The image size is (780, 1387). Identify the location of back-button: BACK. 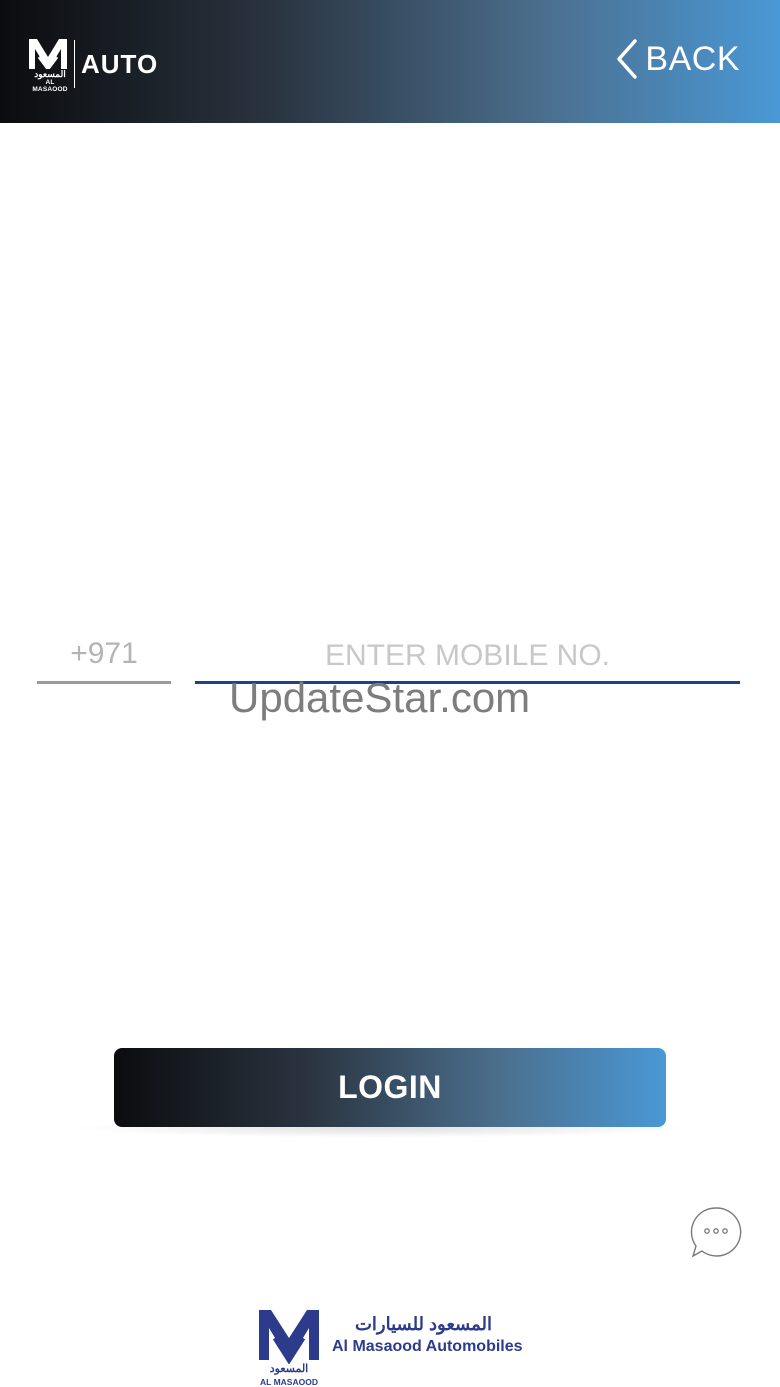
(677, 59).